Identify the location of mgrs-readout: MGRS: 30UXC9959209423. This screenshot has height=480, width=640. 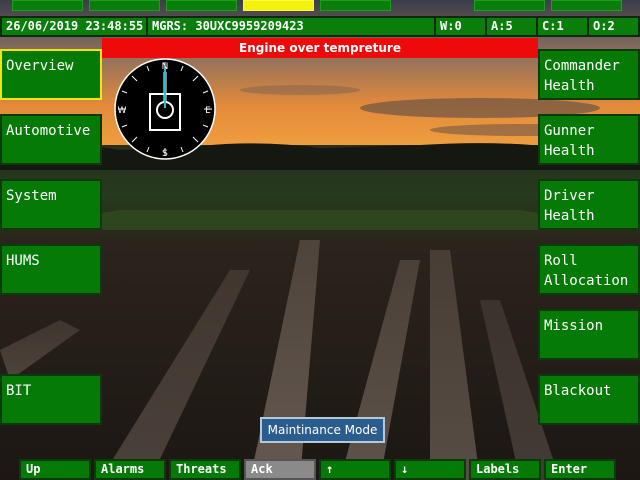
(290, 26).